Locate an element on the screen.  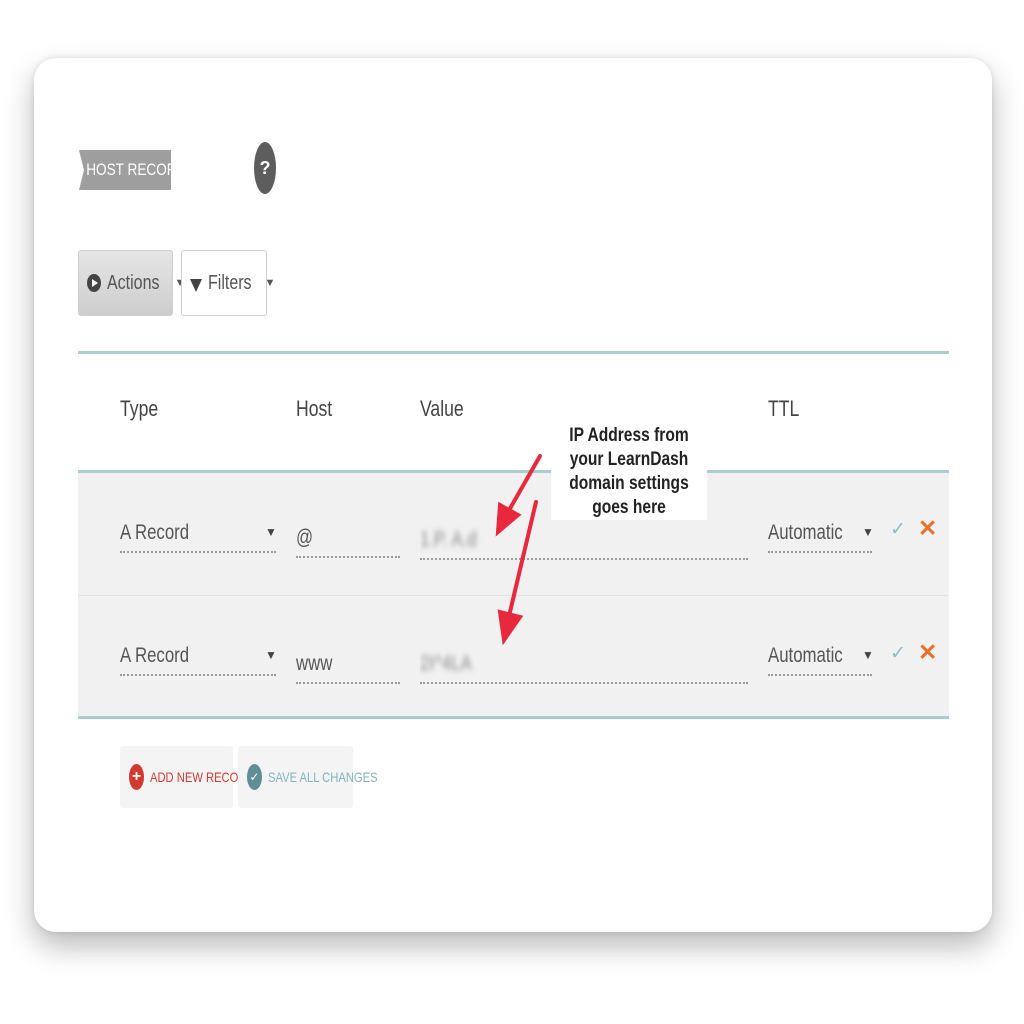
row-divider is located at coordinates (513, 595).